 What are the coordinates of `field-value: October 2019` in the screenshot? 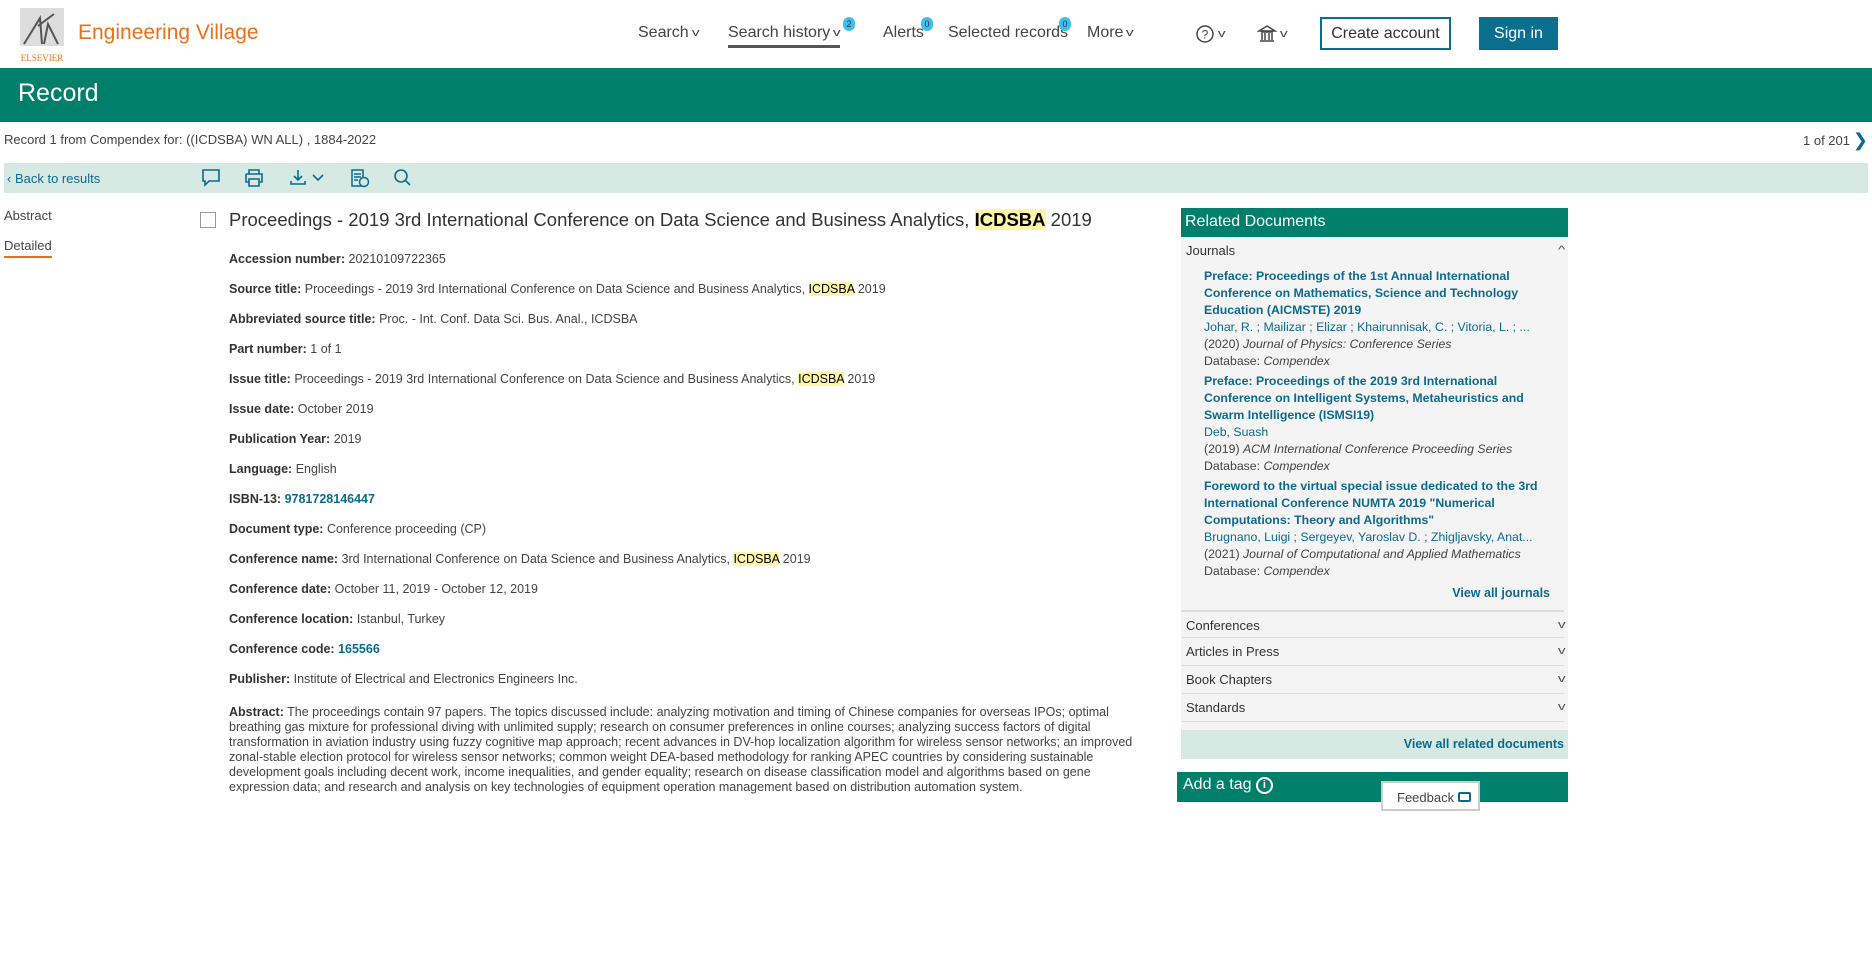 It's located at (335, 409).